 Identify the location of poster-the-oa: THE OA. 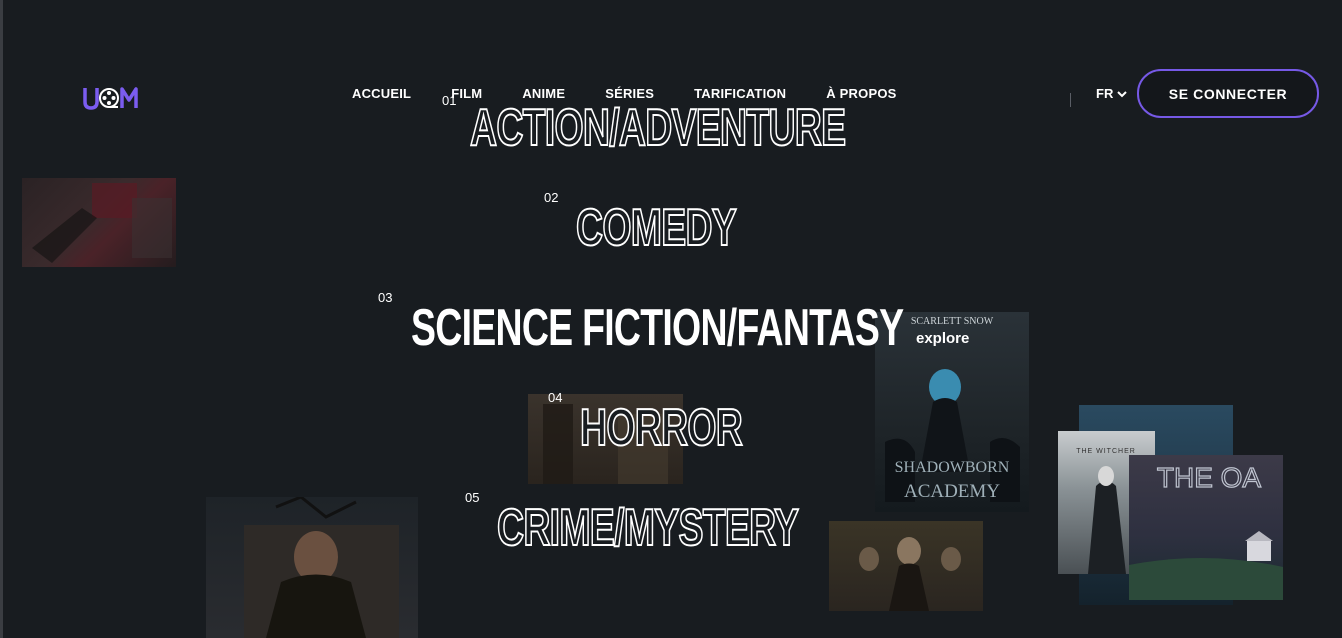
(1206, 527).